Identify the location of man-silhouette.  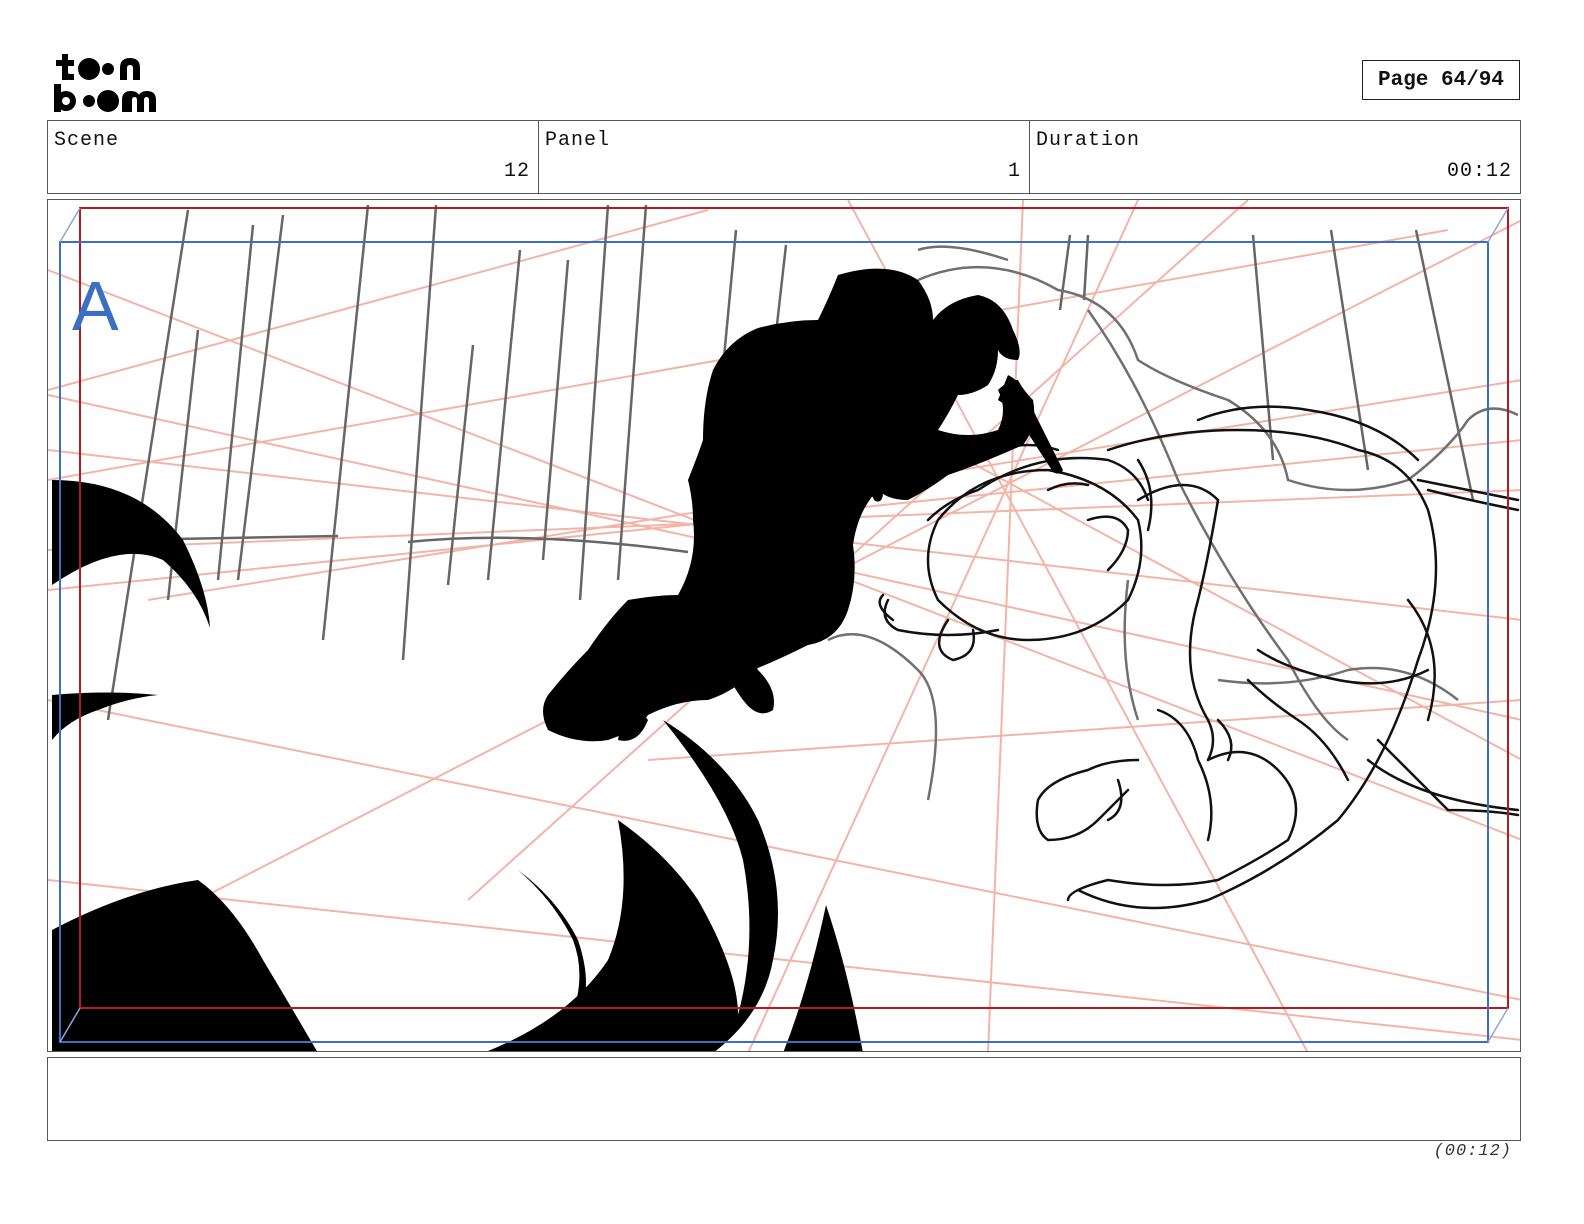
(803, 505).